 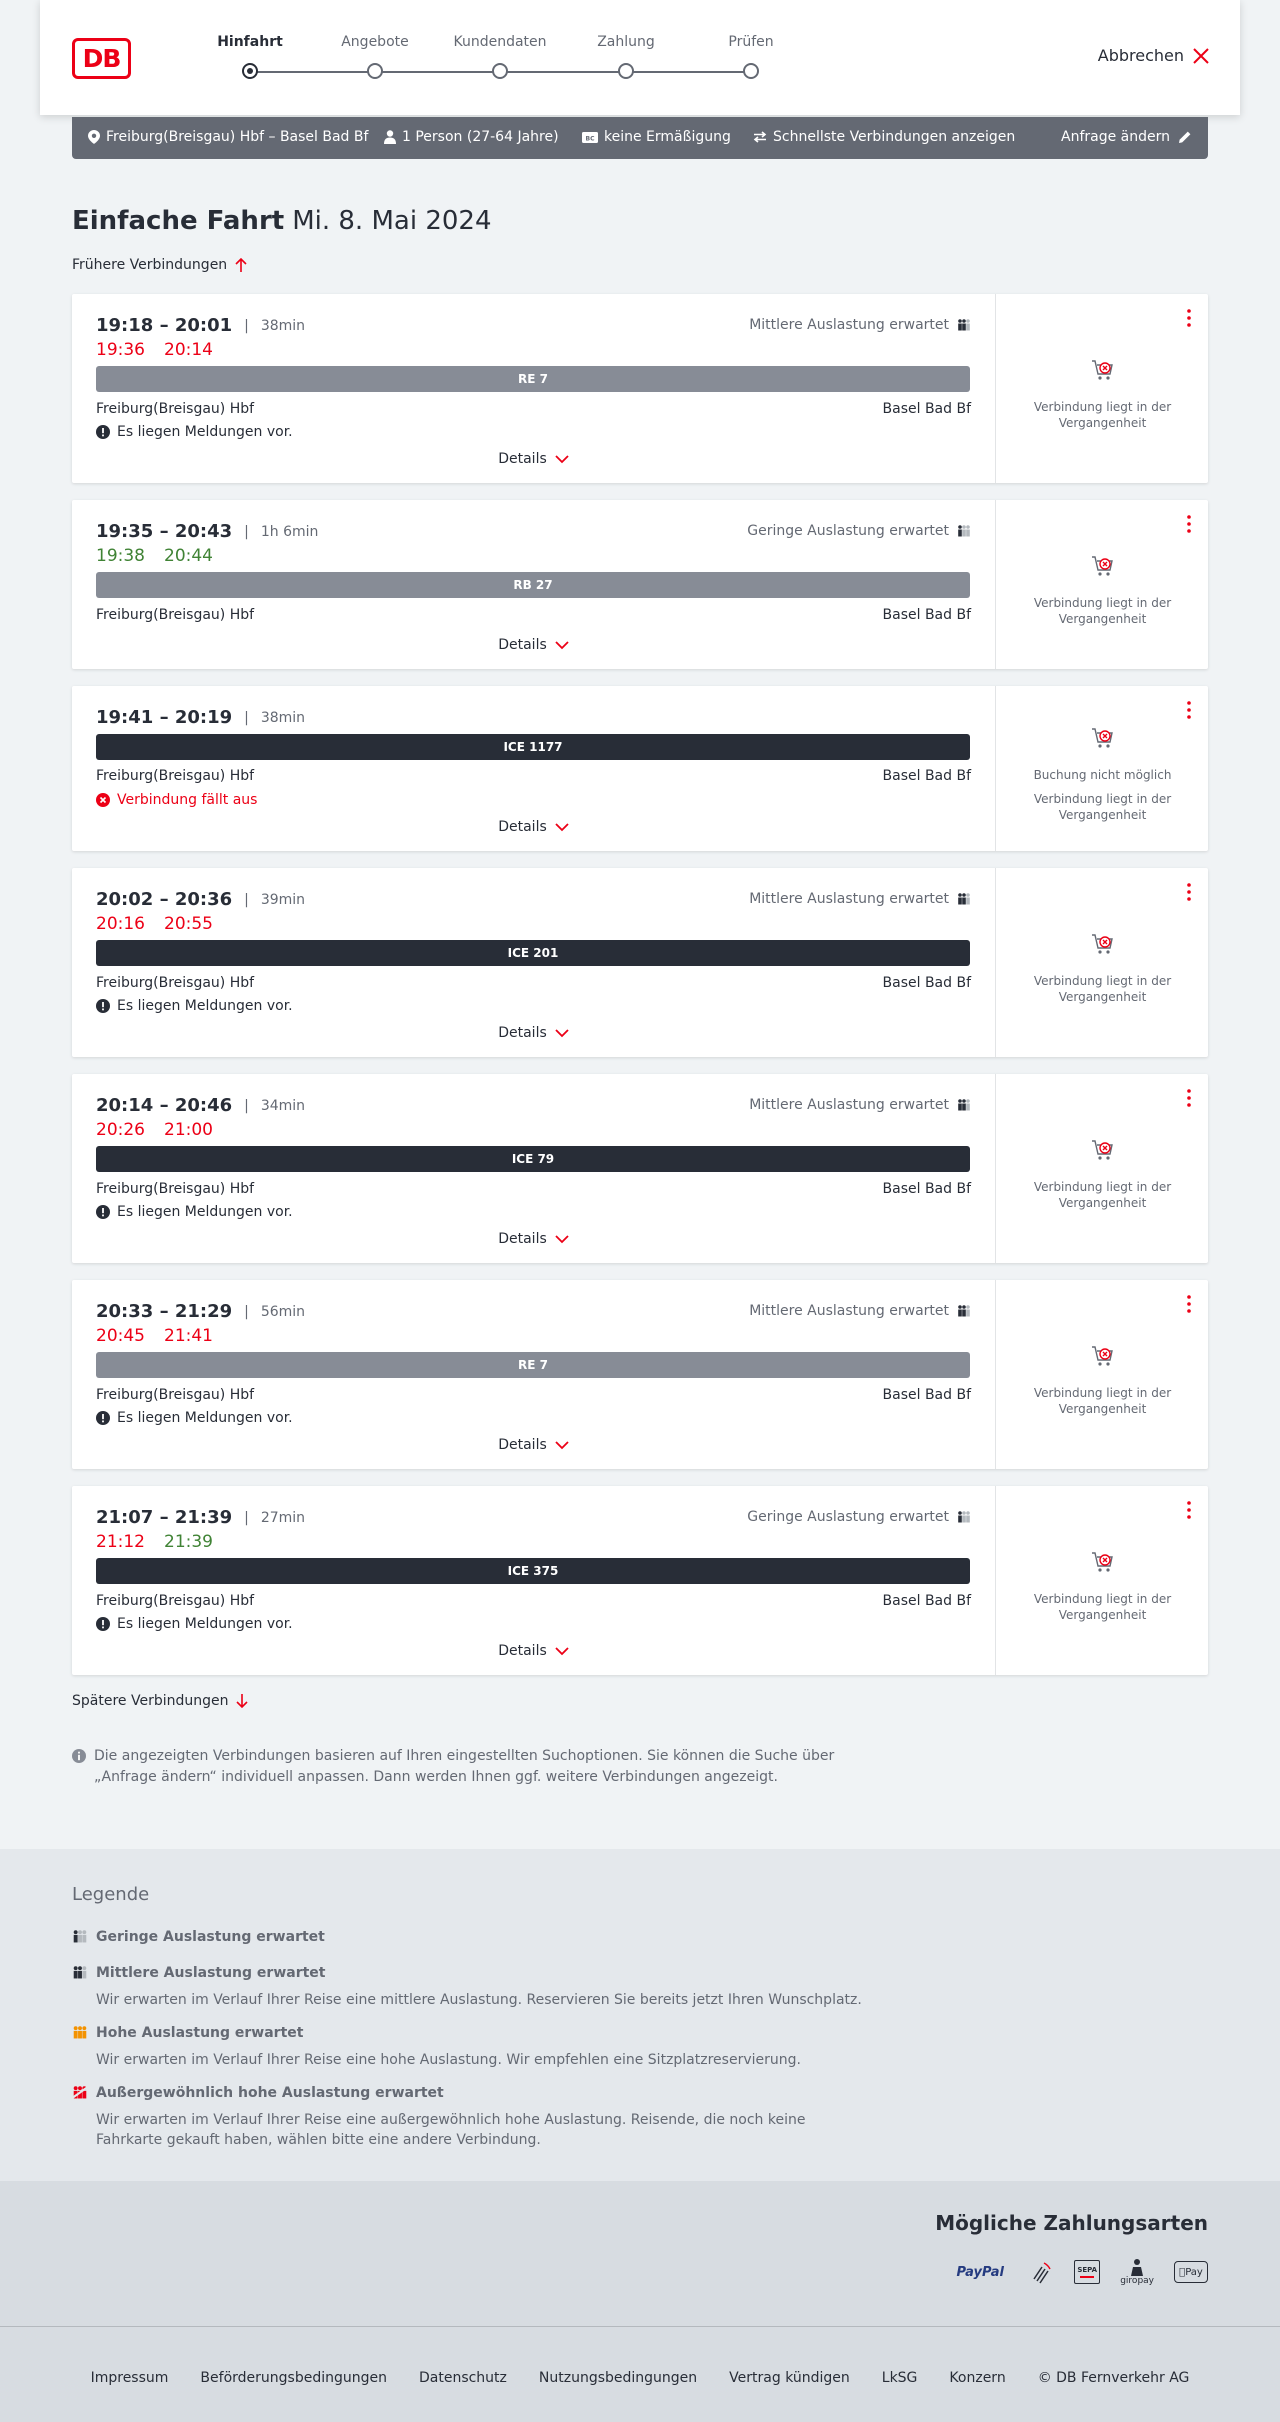 I want to click on footer-link-lksg: LkSG, so click(x=900, y=2378).